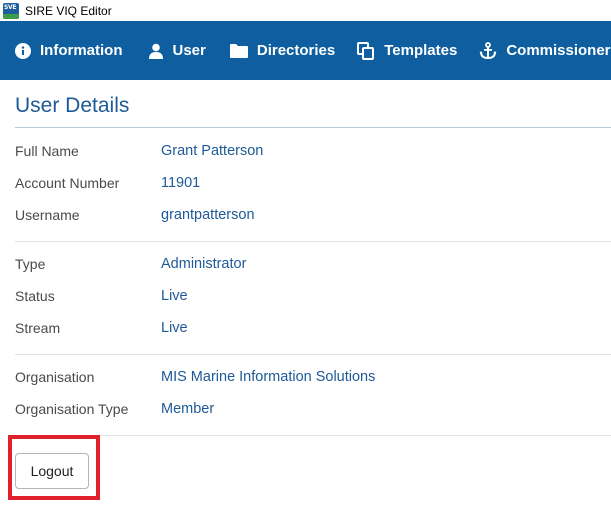  Describe the element at coordinates (72, 409) in the screenshot. I see `detail-label: Organisation Type` at that location.